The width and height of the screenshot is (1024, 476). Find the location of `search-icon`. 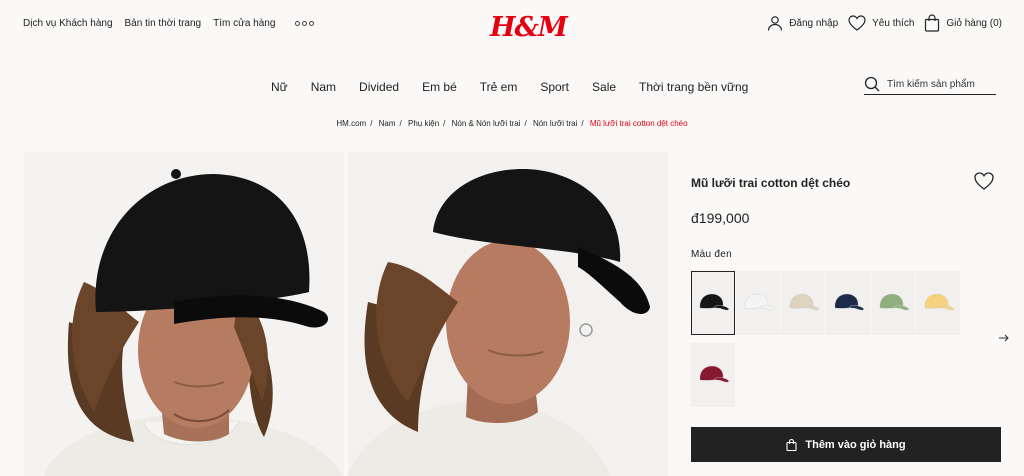

search-icon is located at coordinates (872, 84).